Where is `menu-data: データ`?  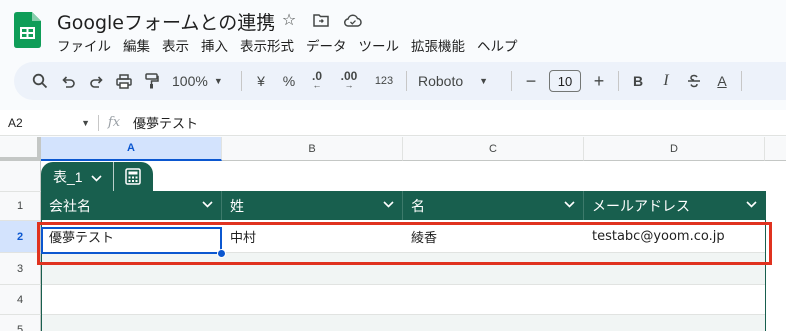
menu-data: データ is located at coordinates (326, 45).